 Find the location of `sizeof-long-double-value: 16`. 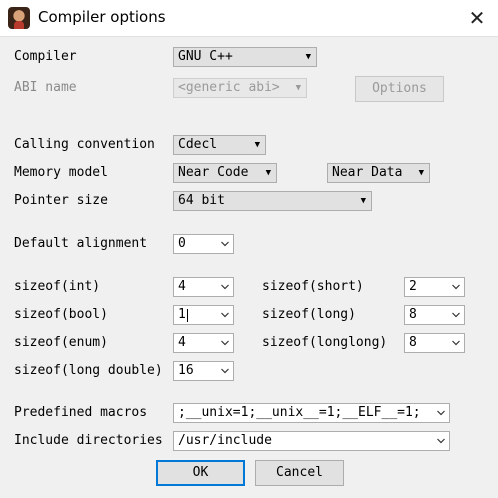

sizeof-long-double-value: 16 is located at coordinates (186, 370).